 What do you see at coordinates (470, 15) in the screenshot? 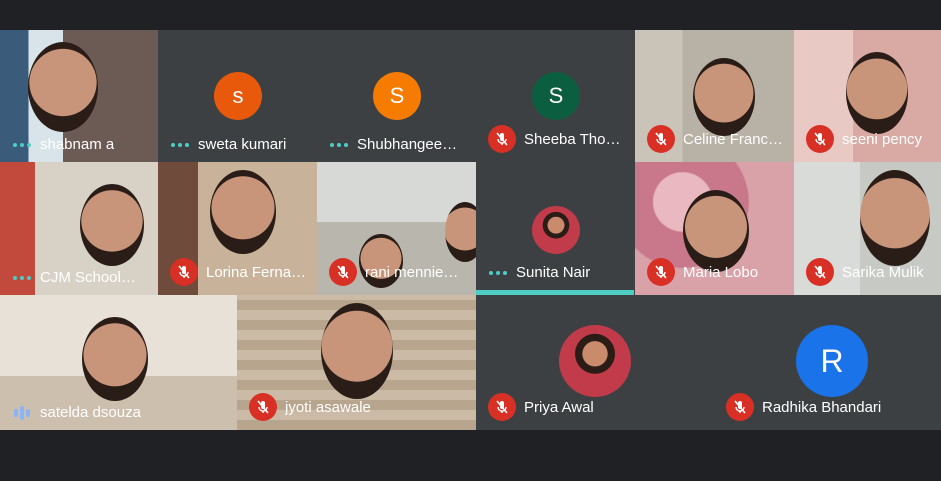
I see `top-bar` at bounding box center [470, 15].